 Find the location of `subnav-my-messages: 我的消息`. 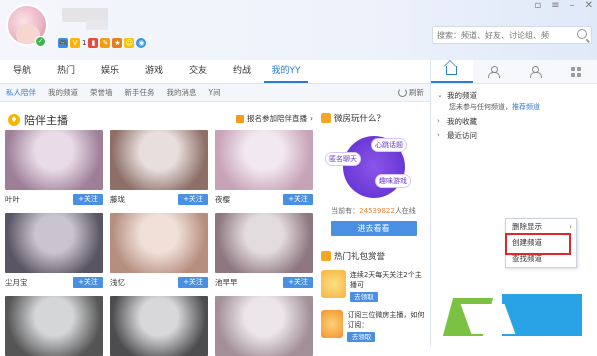

subnav-my-messages: 我的消息 is located at coordinates (182, 92).